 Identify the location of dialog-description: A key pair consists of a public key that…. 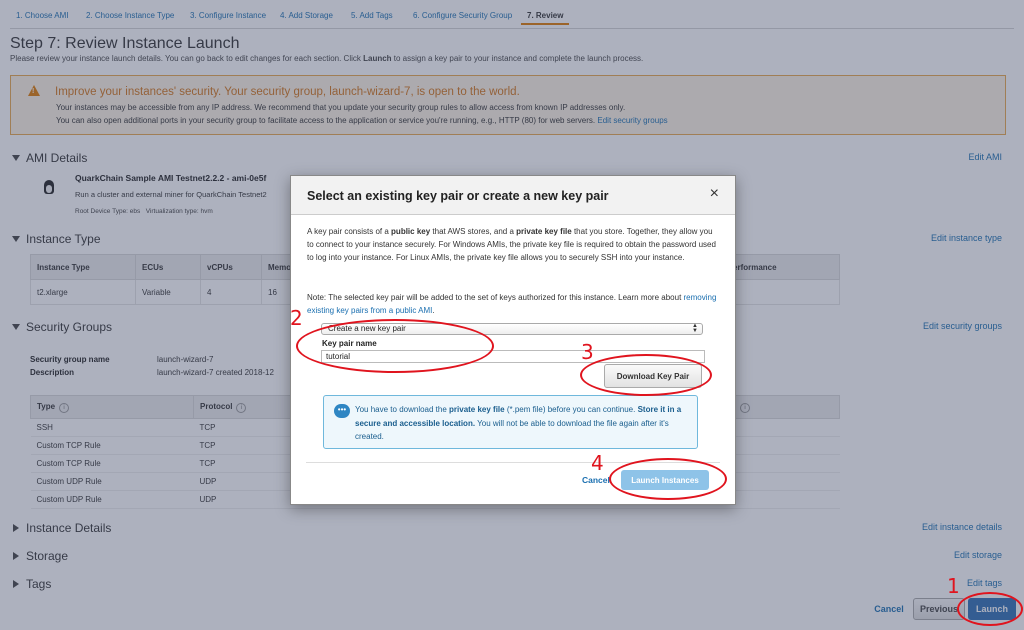
(511, 244).